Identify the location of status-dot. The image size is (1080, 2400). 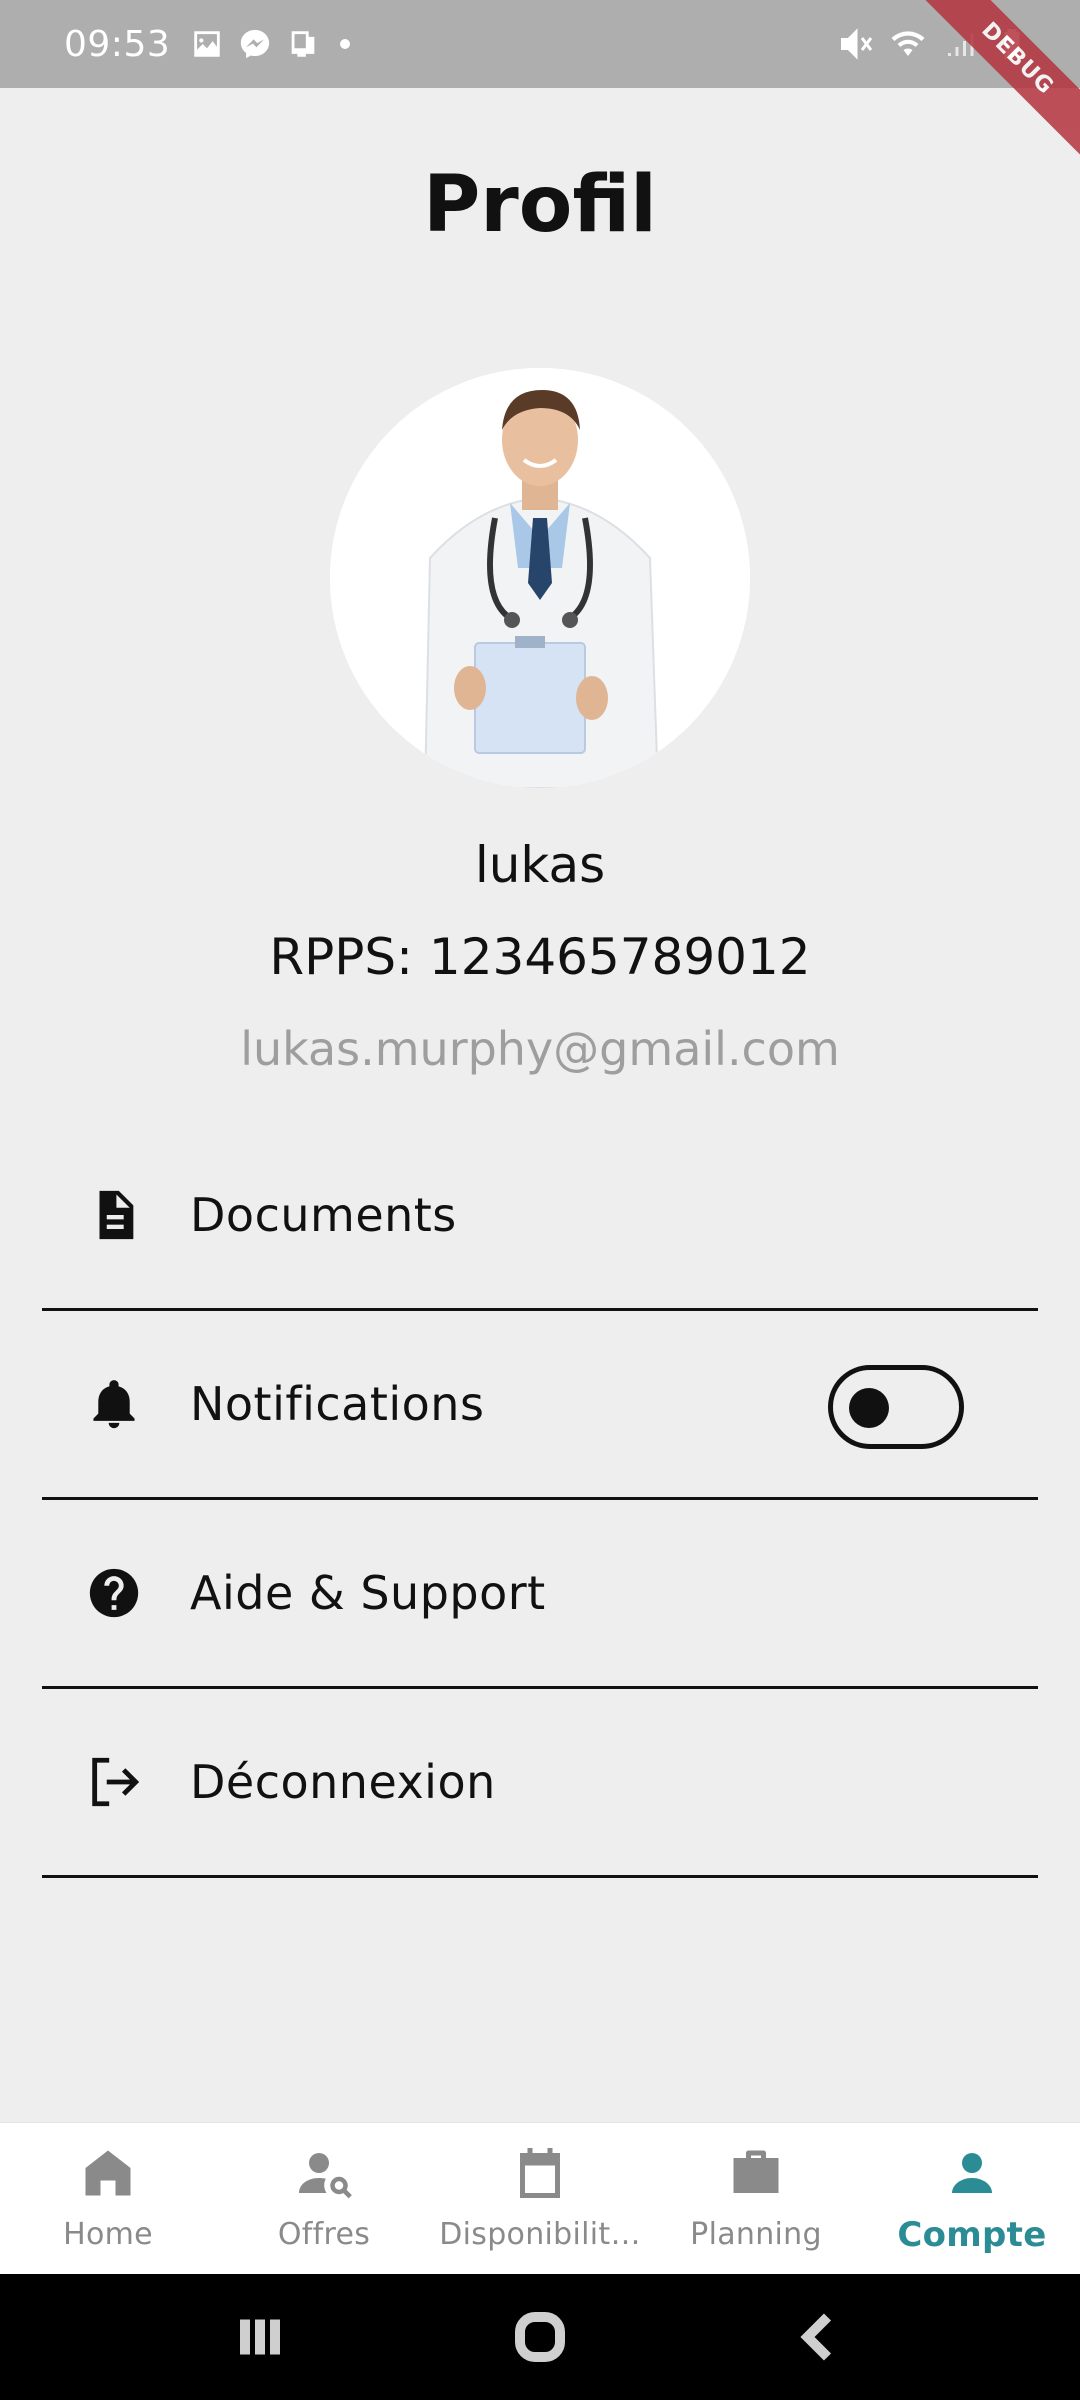
(345, 44).